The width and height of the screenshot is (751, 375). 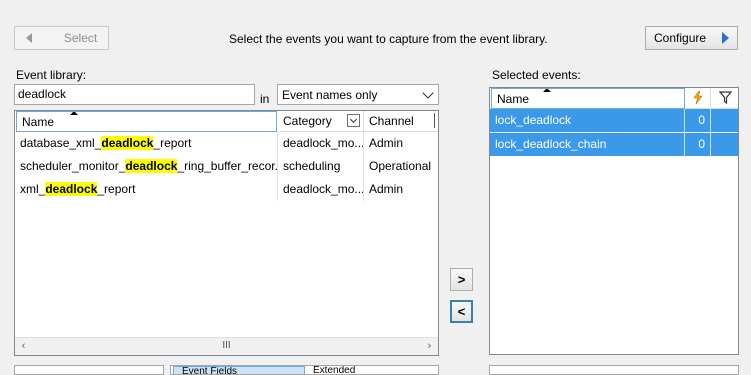 What do you see at coordinates (330, 94) in the screenshot?
I see `search-scope-value: Event names only` at bounding box center [330, 94].